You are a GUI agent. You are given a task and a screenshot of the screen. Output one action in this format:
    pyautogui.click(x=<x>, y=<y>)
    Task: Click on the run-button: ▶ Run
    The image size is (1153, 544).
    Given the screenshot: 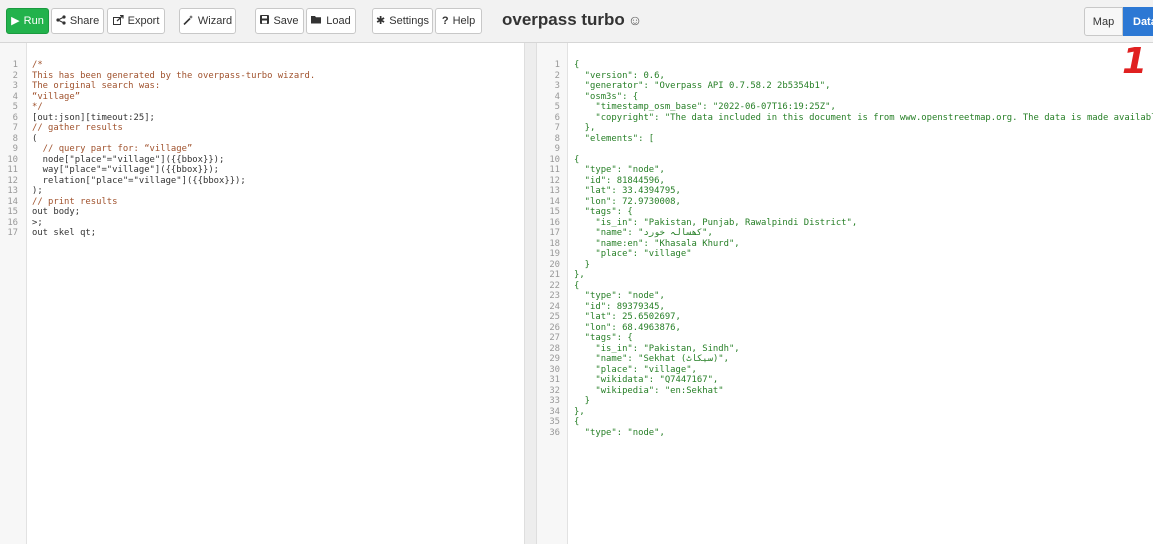 What is the action you would take?
    pyautogui.click(x=27, y=21)
    